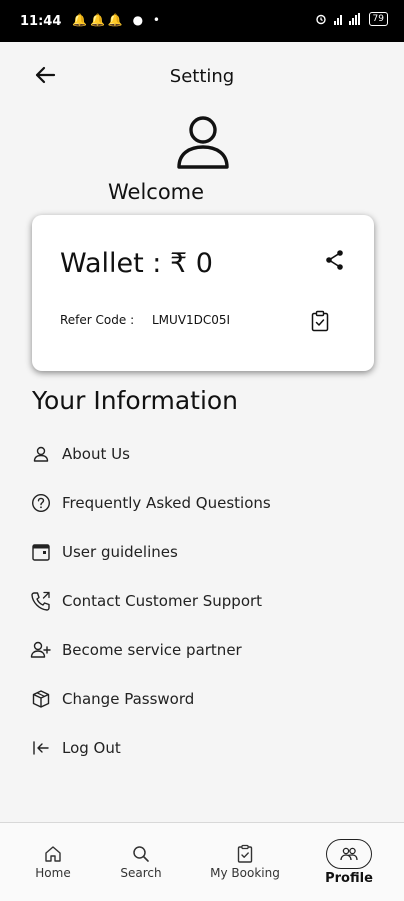  Describe the element at coordinates (118, 20) in the screenshot. I see `notification-icons: 🔔🔔🔔 ● •` at that location.